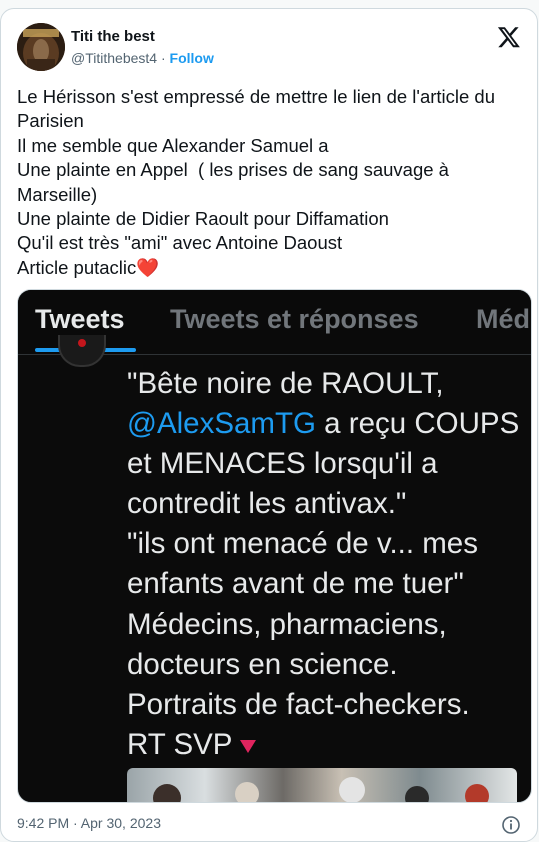 The width and height of the screenshot is (539, 842). Describe the element at coordinates (82, 351) in the screenshot. I see `embedded-avatar` at that location.